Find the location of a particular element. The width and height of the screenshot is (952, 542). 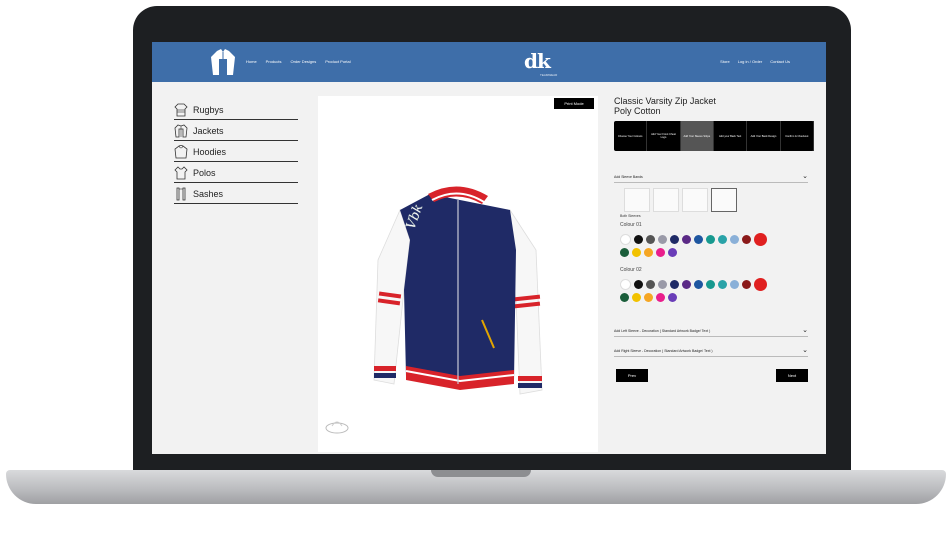

brand-logo: dk is located at coordinates (537, 61).